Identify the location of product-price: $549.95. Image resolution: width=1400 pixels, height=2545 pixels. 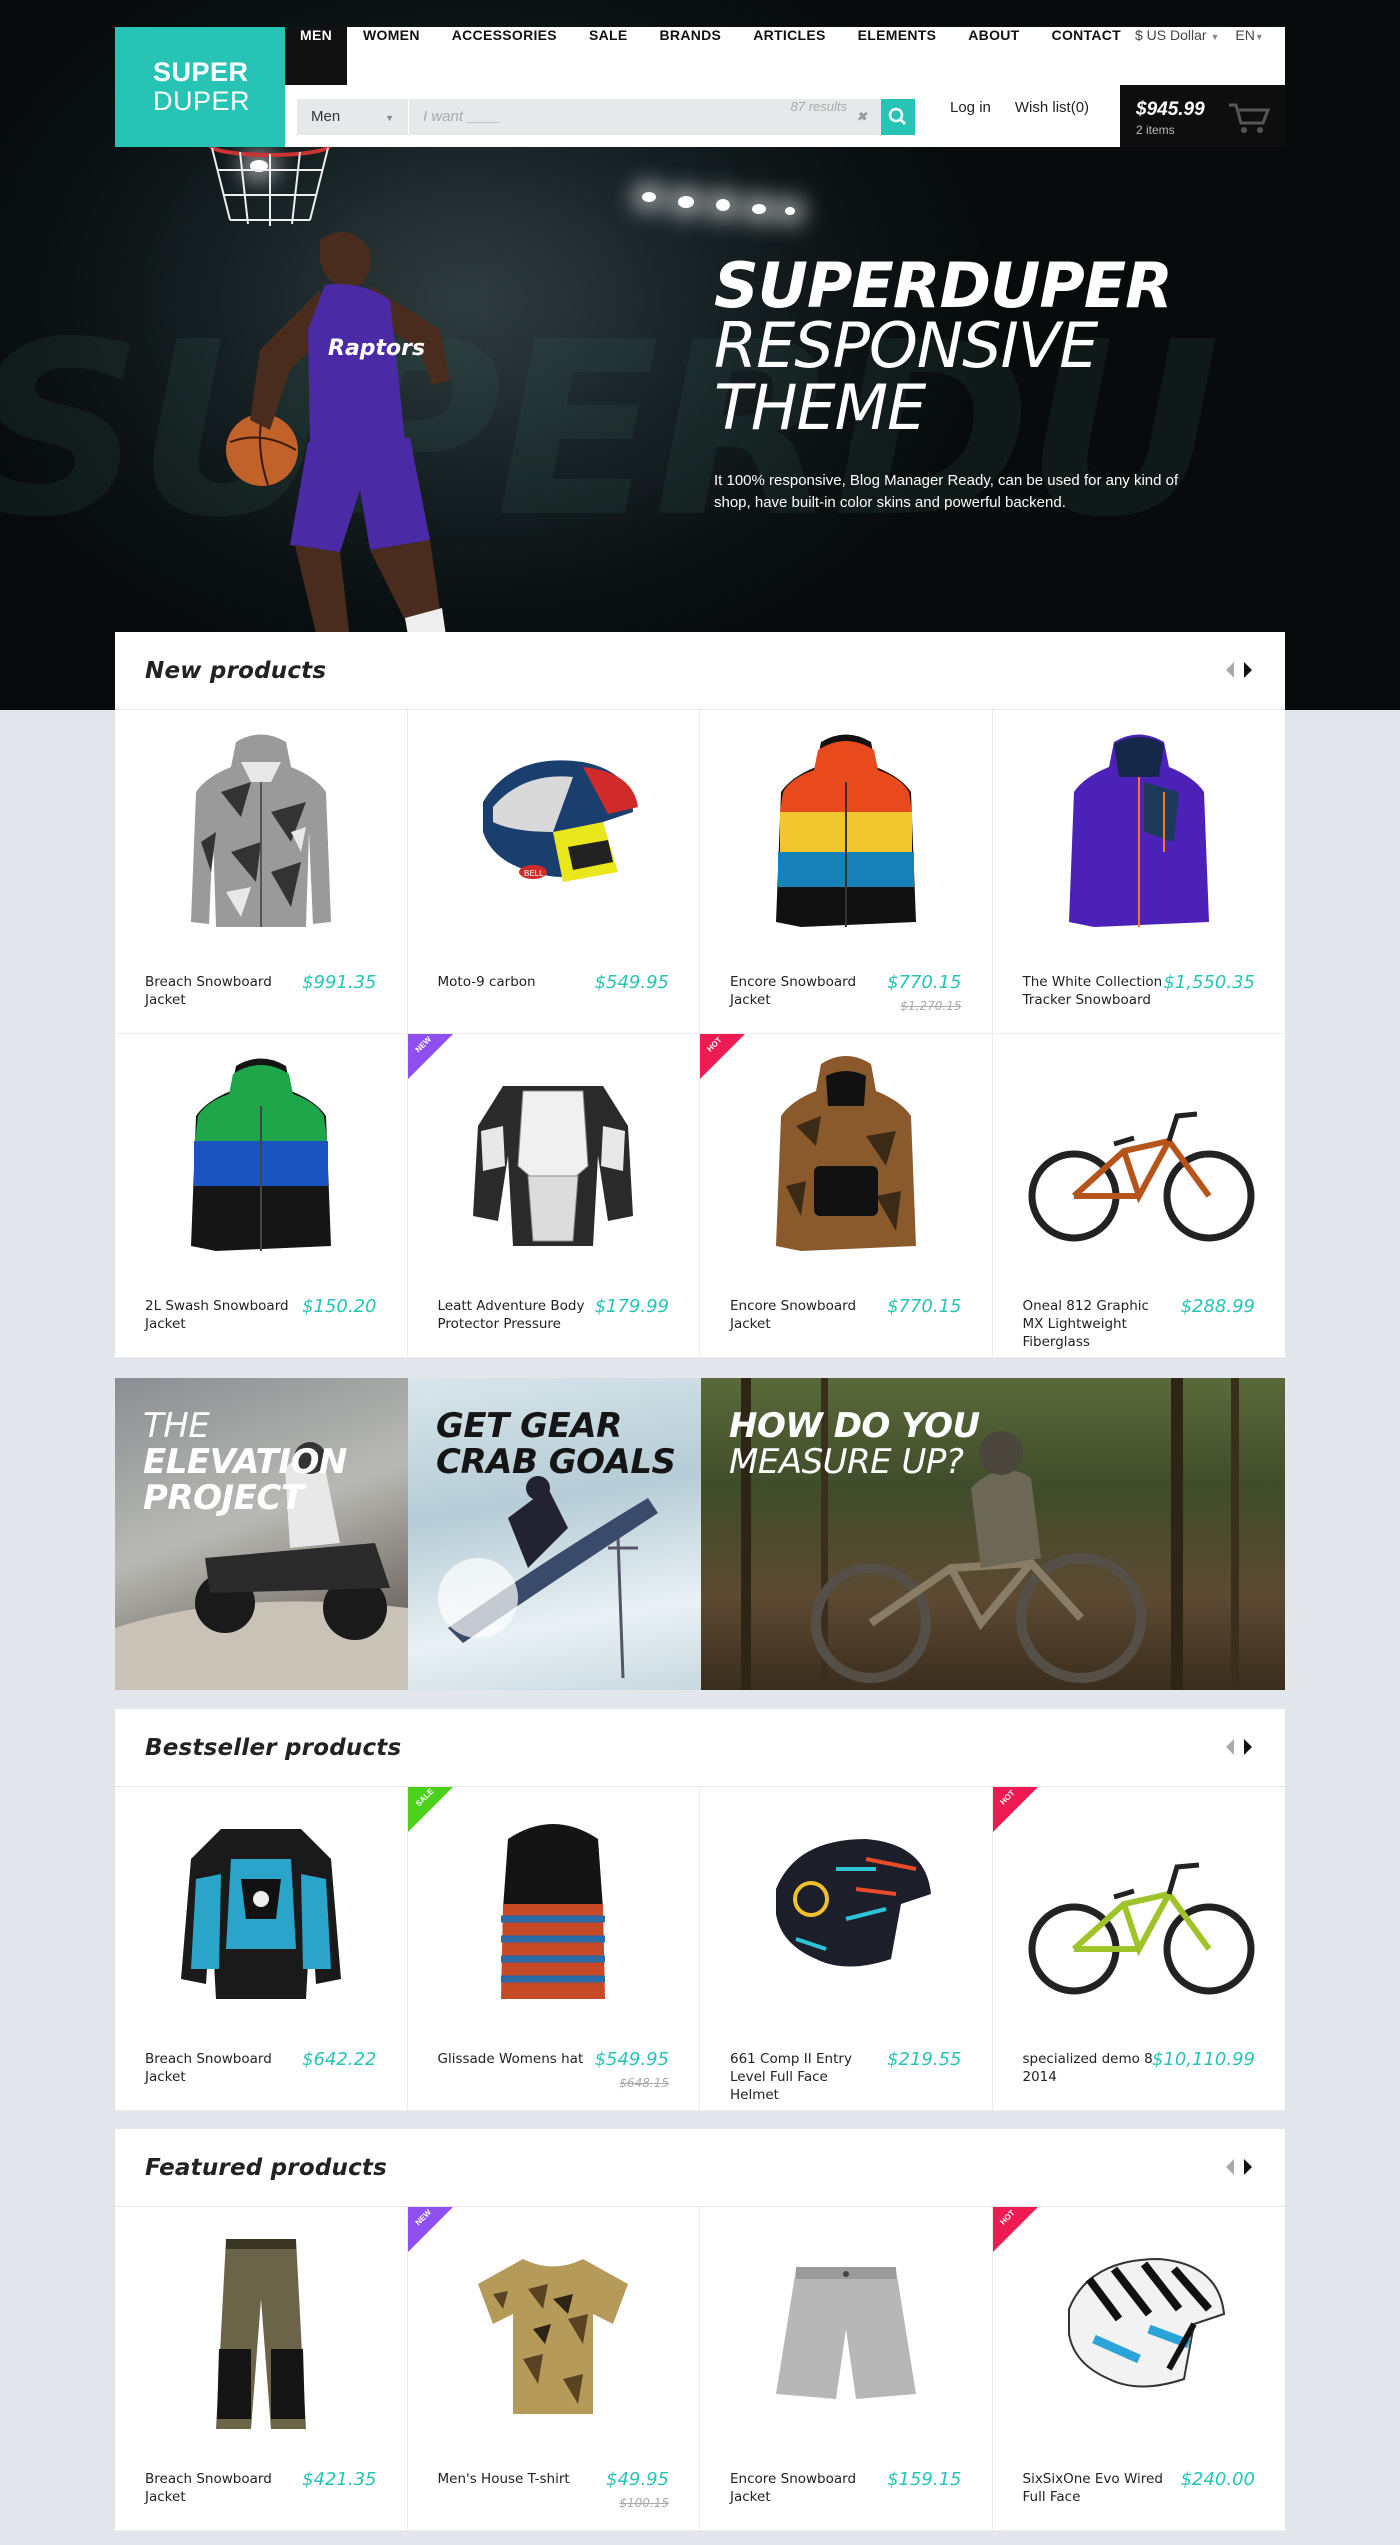
(631, 982).